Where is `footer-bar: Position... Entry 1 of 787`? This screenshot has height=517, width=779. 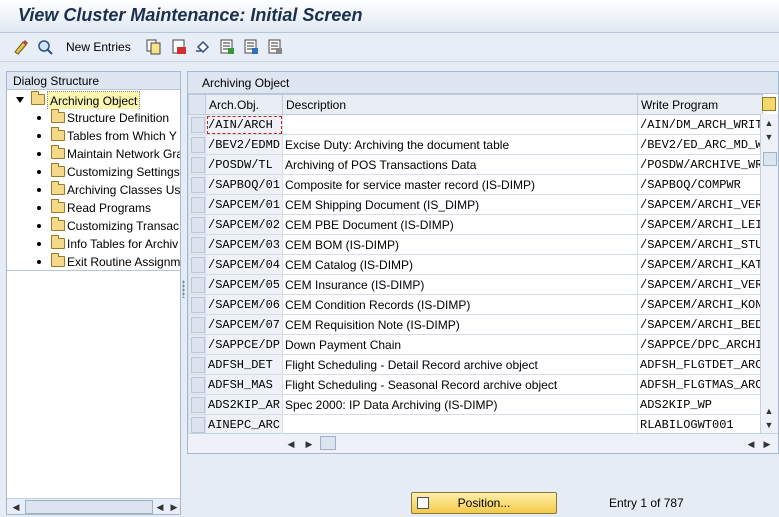 footer-bar: Position... Entry 1 of 787 is located at coordinates (483, 485).